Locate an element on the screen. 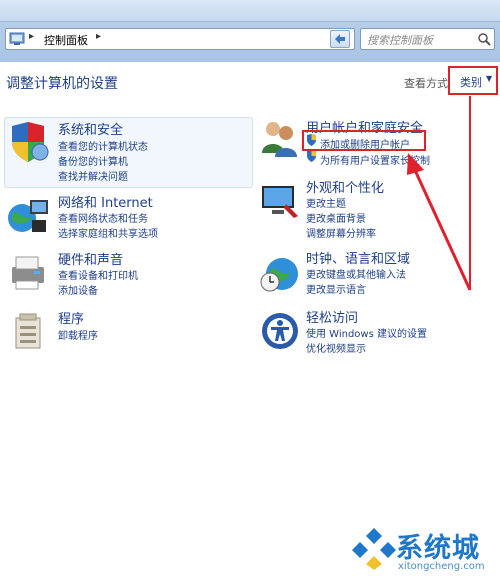 The image size is (500, 578). link-screen-resolution: 调整屏幕分辨率 is located at coordinates (341, 232).